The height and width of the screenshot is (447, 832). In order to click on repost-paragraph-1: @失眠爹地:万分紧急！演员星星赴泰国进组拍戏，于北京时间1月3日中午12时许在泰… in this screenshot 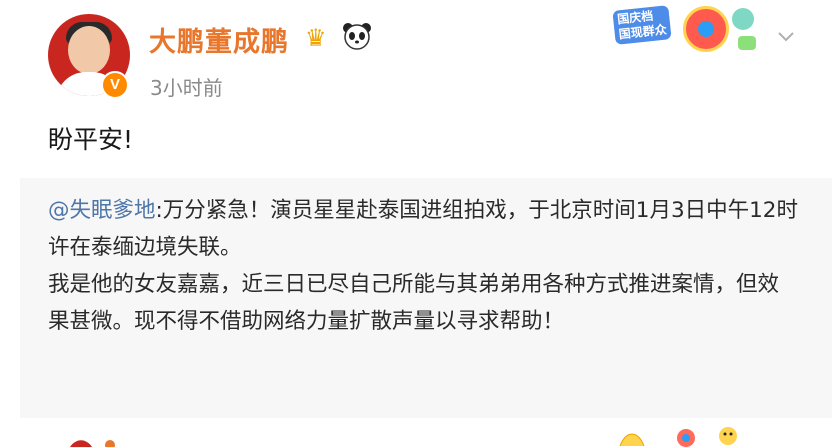, I will do `click(423, 229)`.